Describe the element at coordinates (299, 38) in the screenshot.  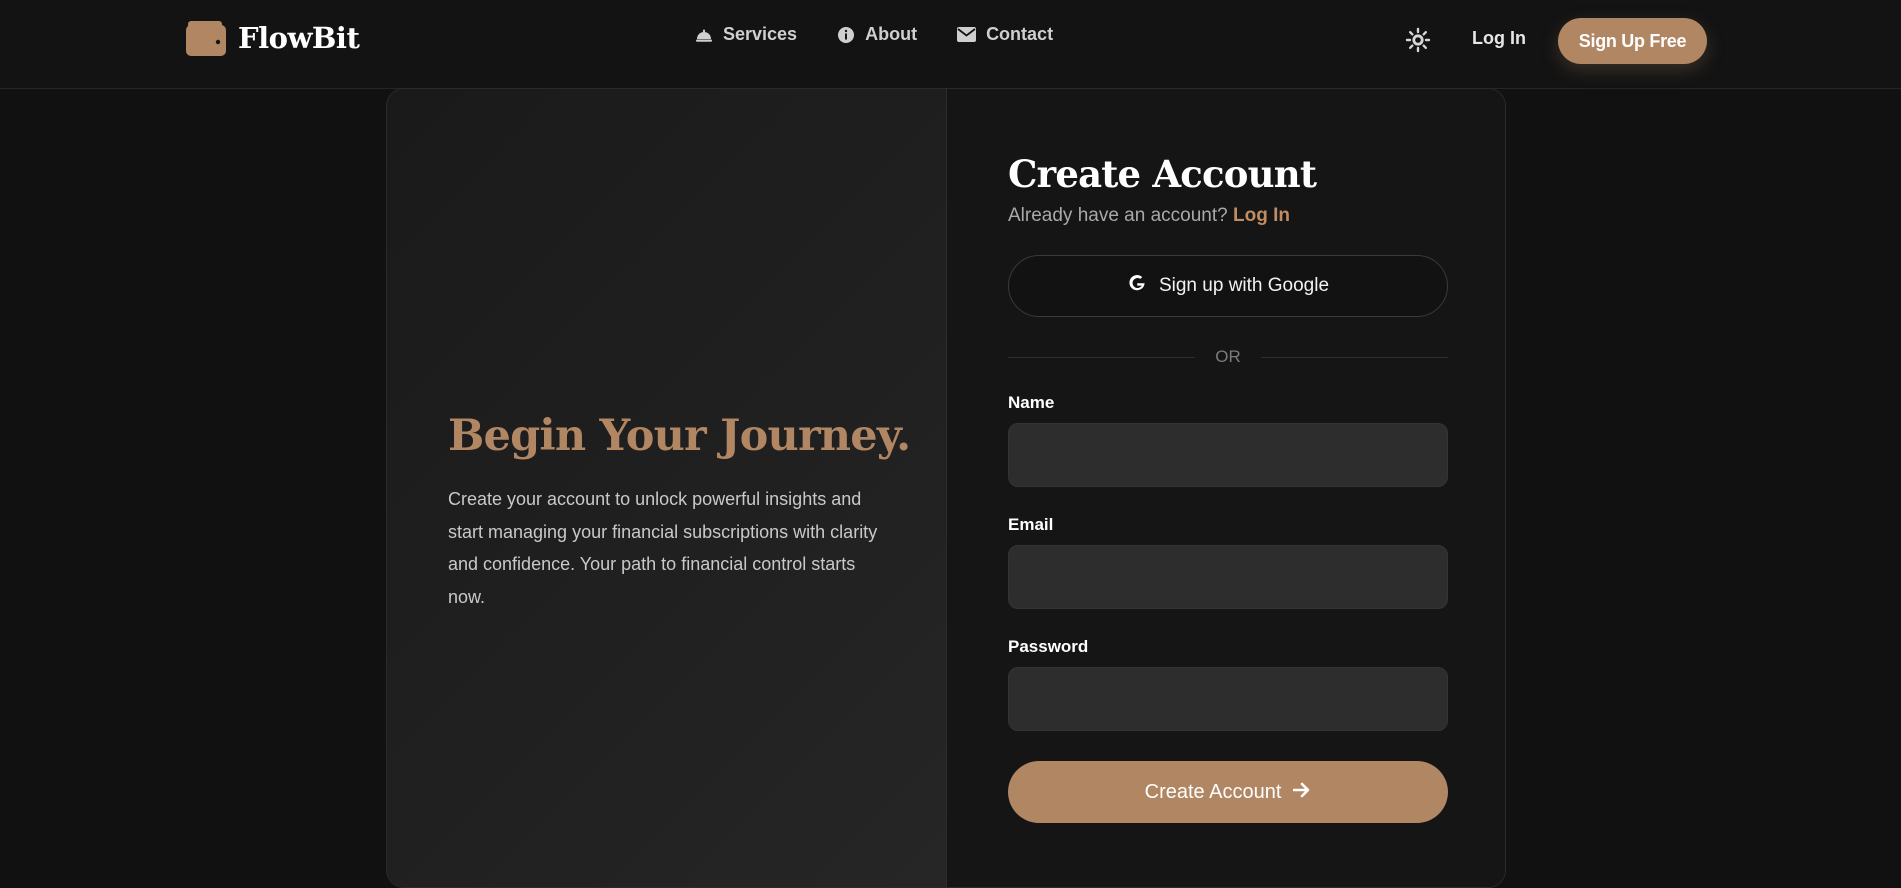
I see `brand-name: FlowBit` at that location.